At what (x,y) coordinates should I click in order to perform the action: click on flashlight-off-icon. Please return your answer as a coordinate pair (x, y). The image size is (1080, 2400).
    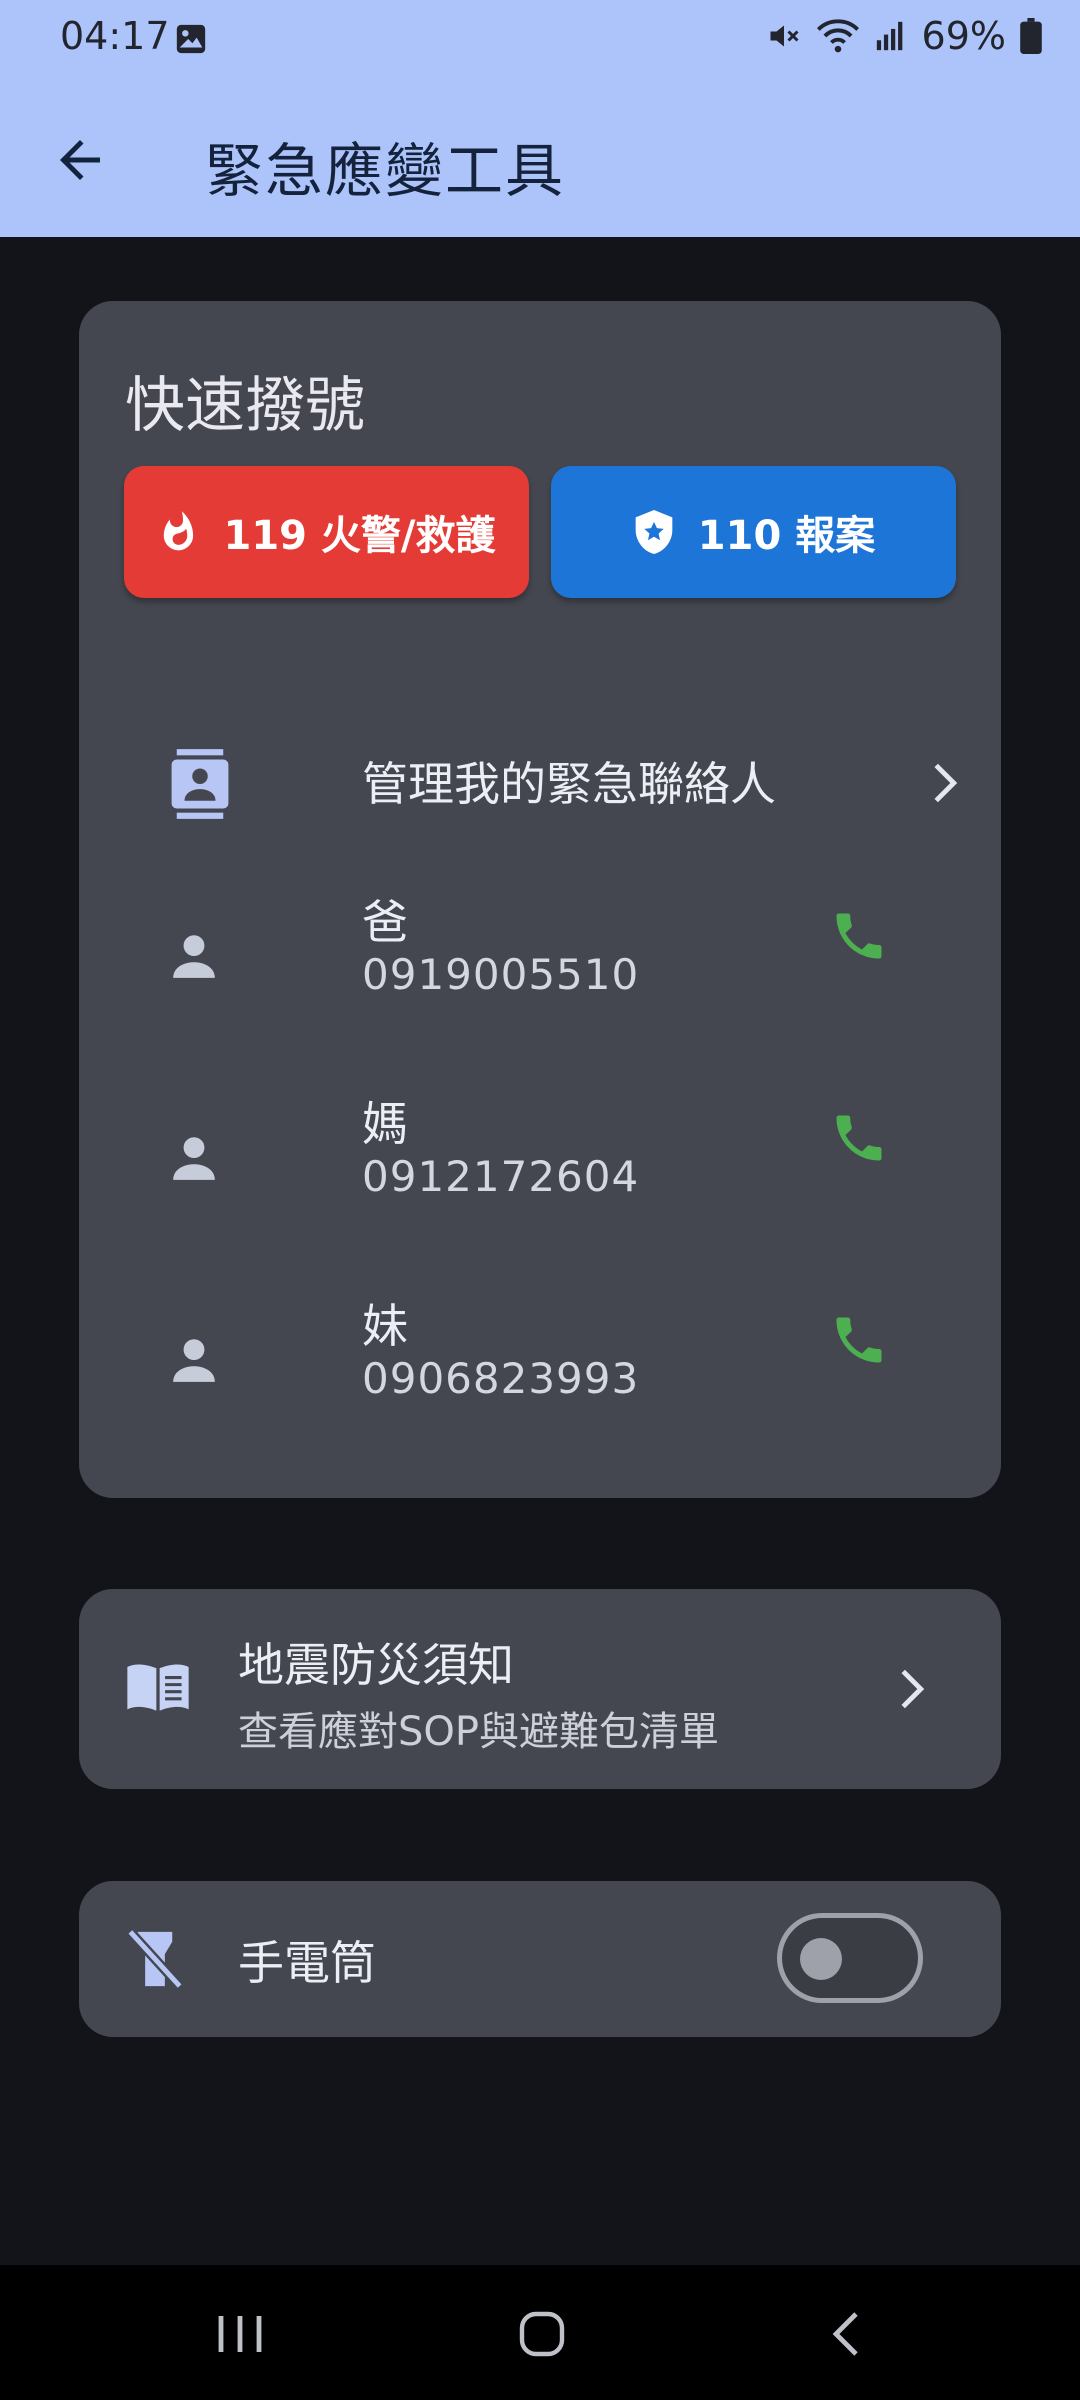
    Looking at the image, I should click on (155, 1959).